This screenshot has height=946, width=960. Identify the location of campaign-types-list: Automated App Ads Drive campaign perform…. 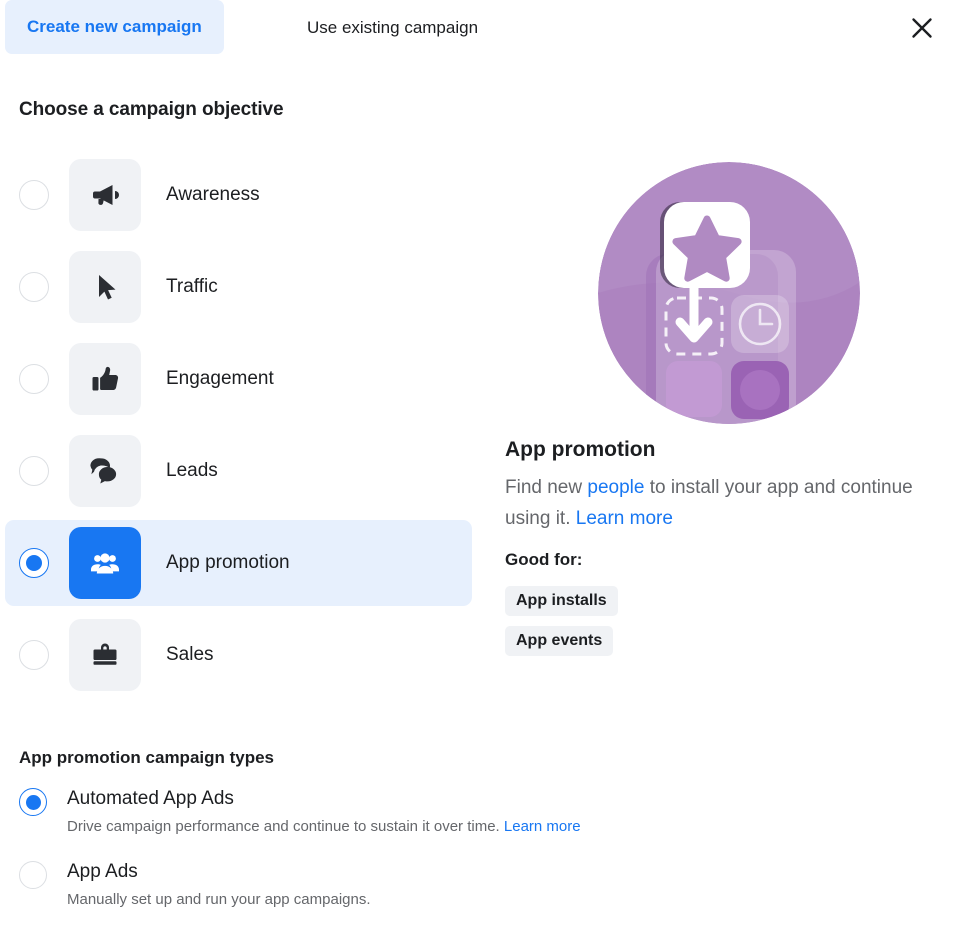
(419, 859).